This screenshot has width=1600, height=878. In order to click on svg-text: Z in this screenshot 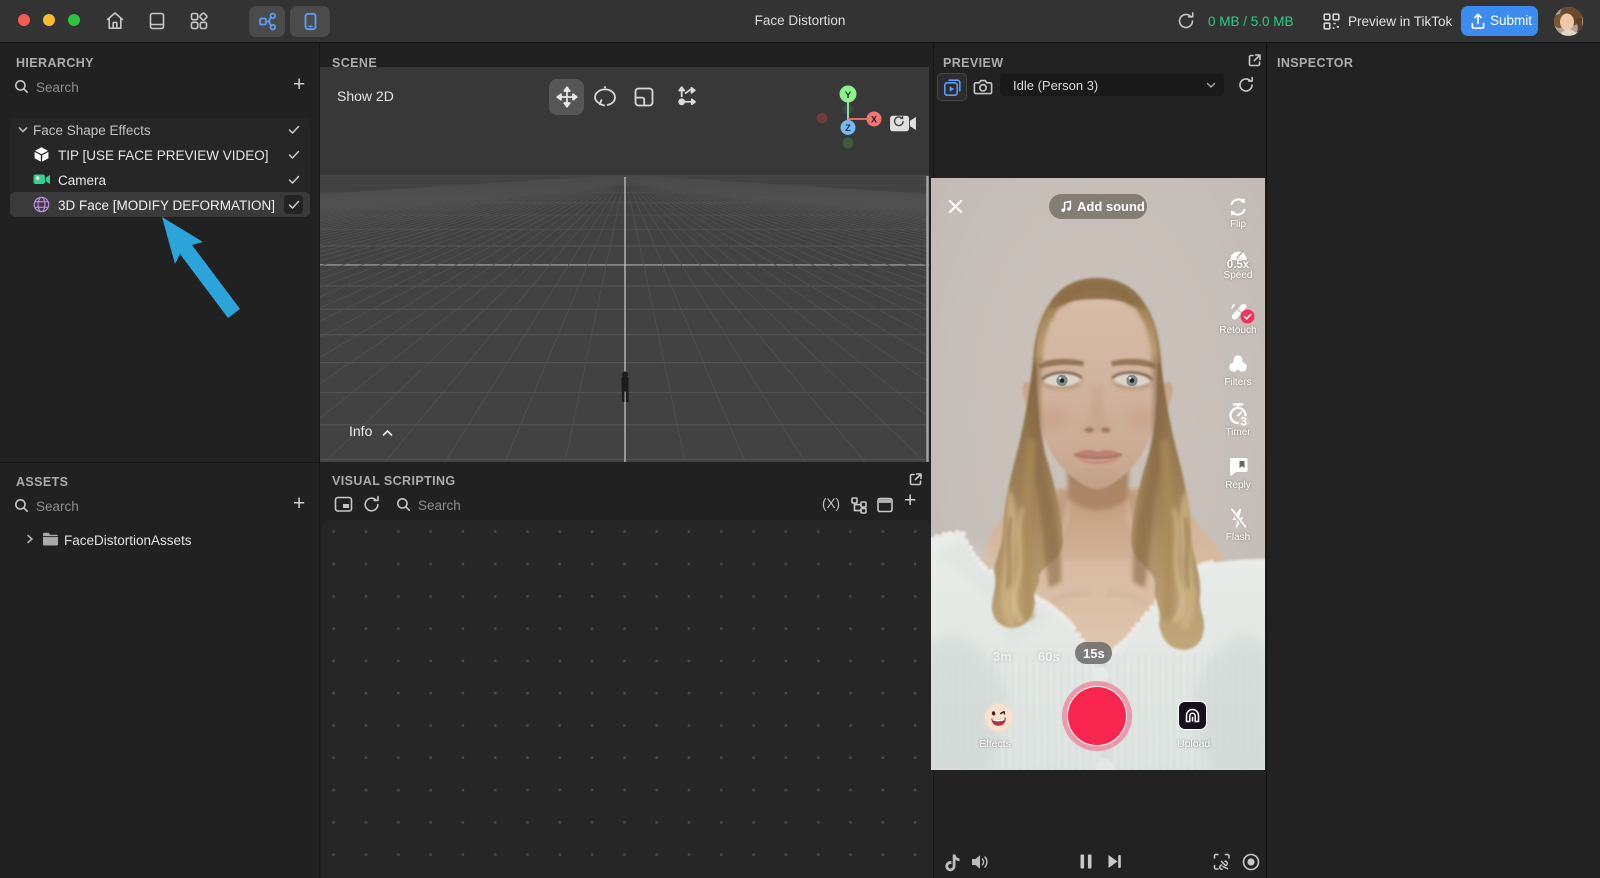, I will do `click(848, 128)`.